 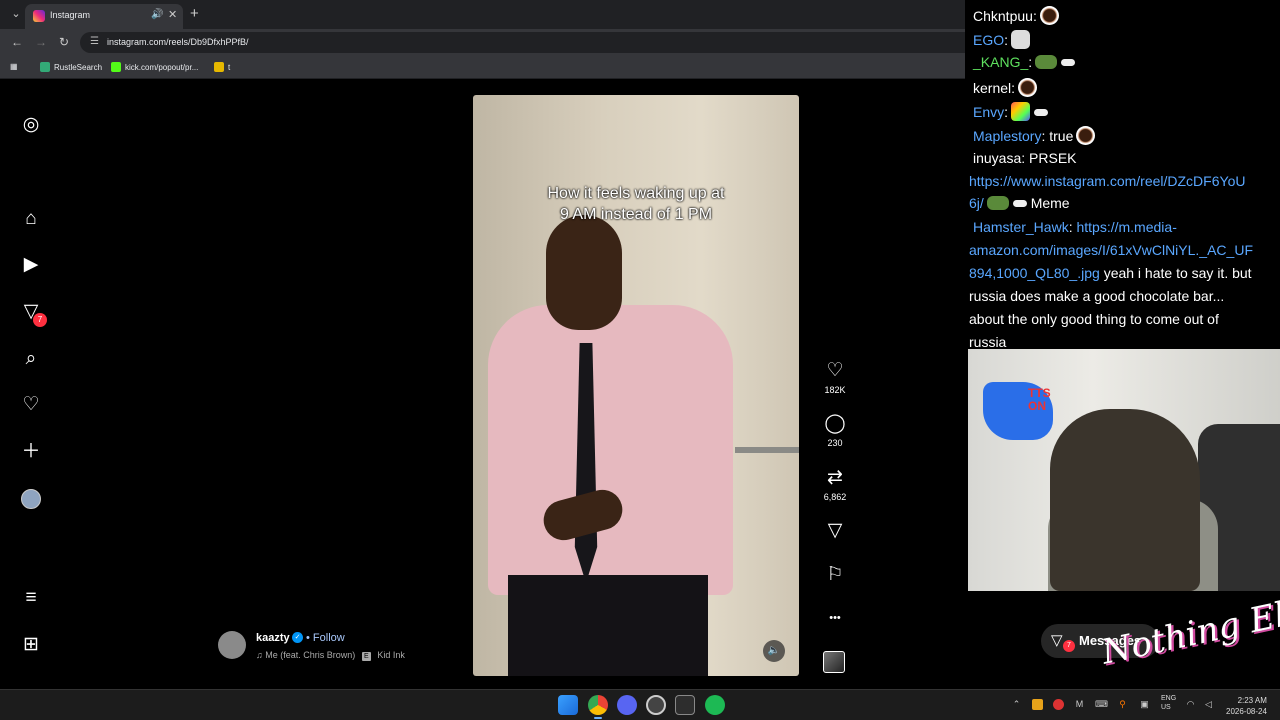 I want to click on spotify-icon, so click(x=715, y=705).